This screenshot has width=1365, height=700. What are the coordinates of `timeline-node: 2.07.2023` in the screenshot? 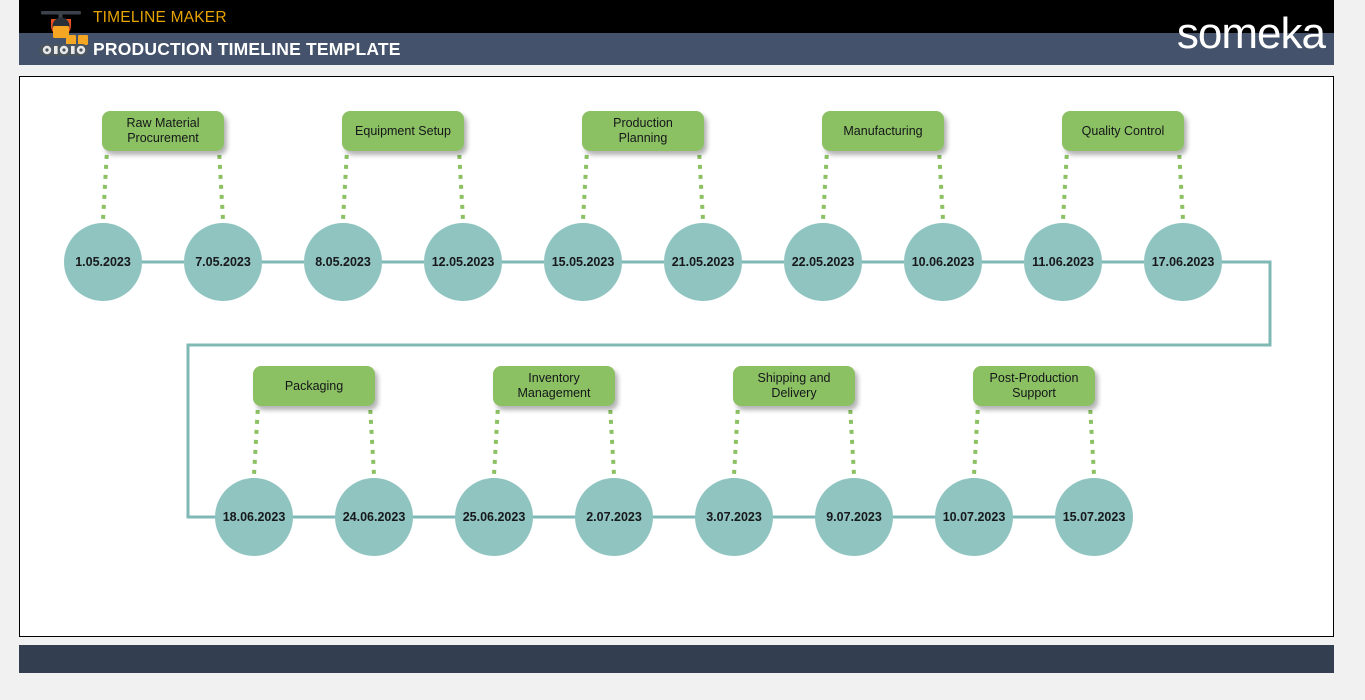 It's located at (614, 517).